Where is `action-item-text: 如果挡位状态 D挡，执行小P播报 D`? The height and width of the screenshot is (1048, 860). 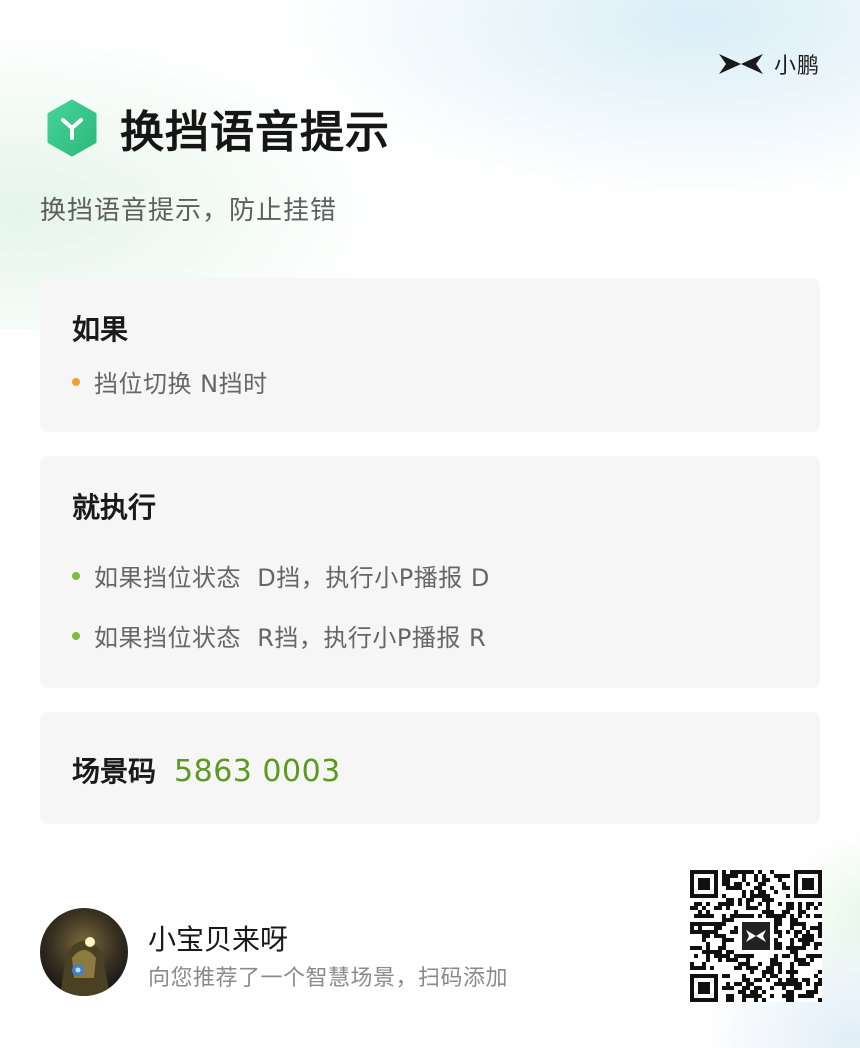 action-item-text: 如果挡位状态 D挡，执行小P播报 D is located at coordinates (292, 578).